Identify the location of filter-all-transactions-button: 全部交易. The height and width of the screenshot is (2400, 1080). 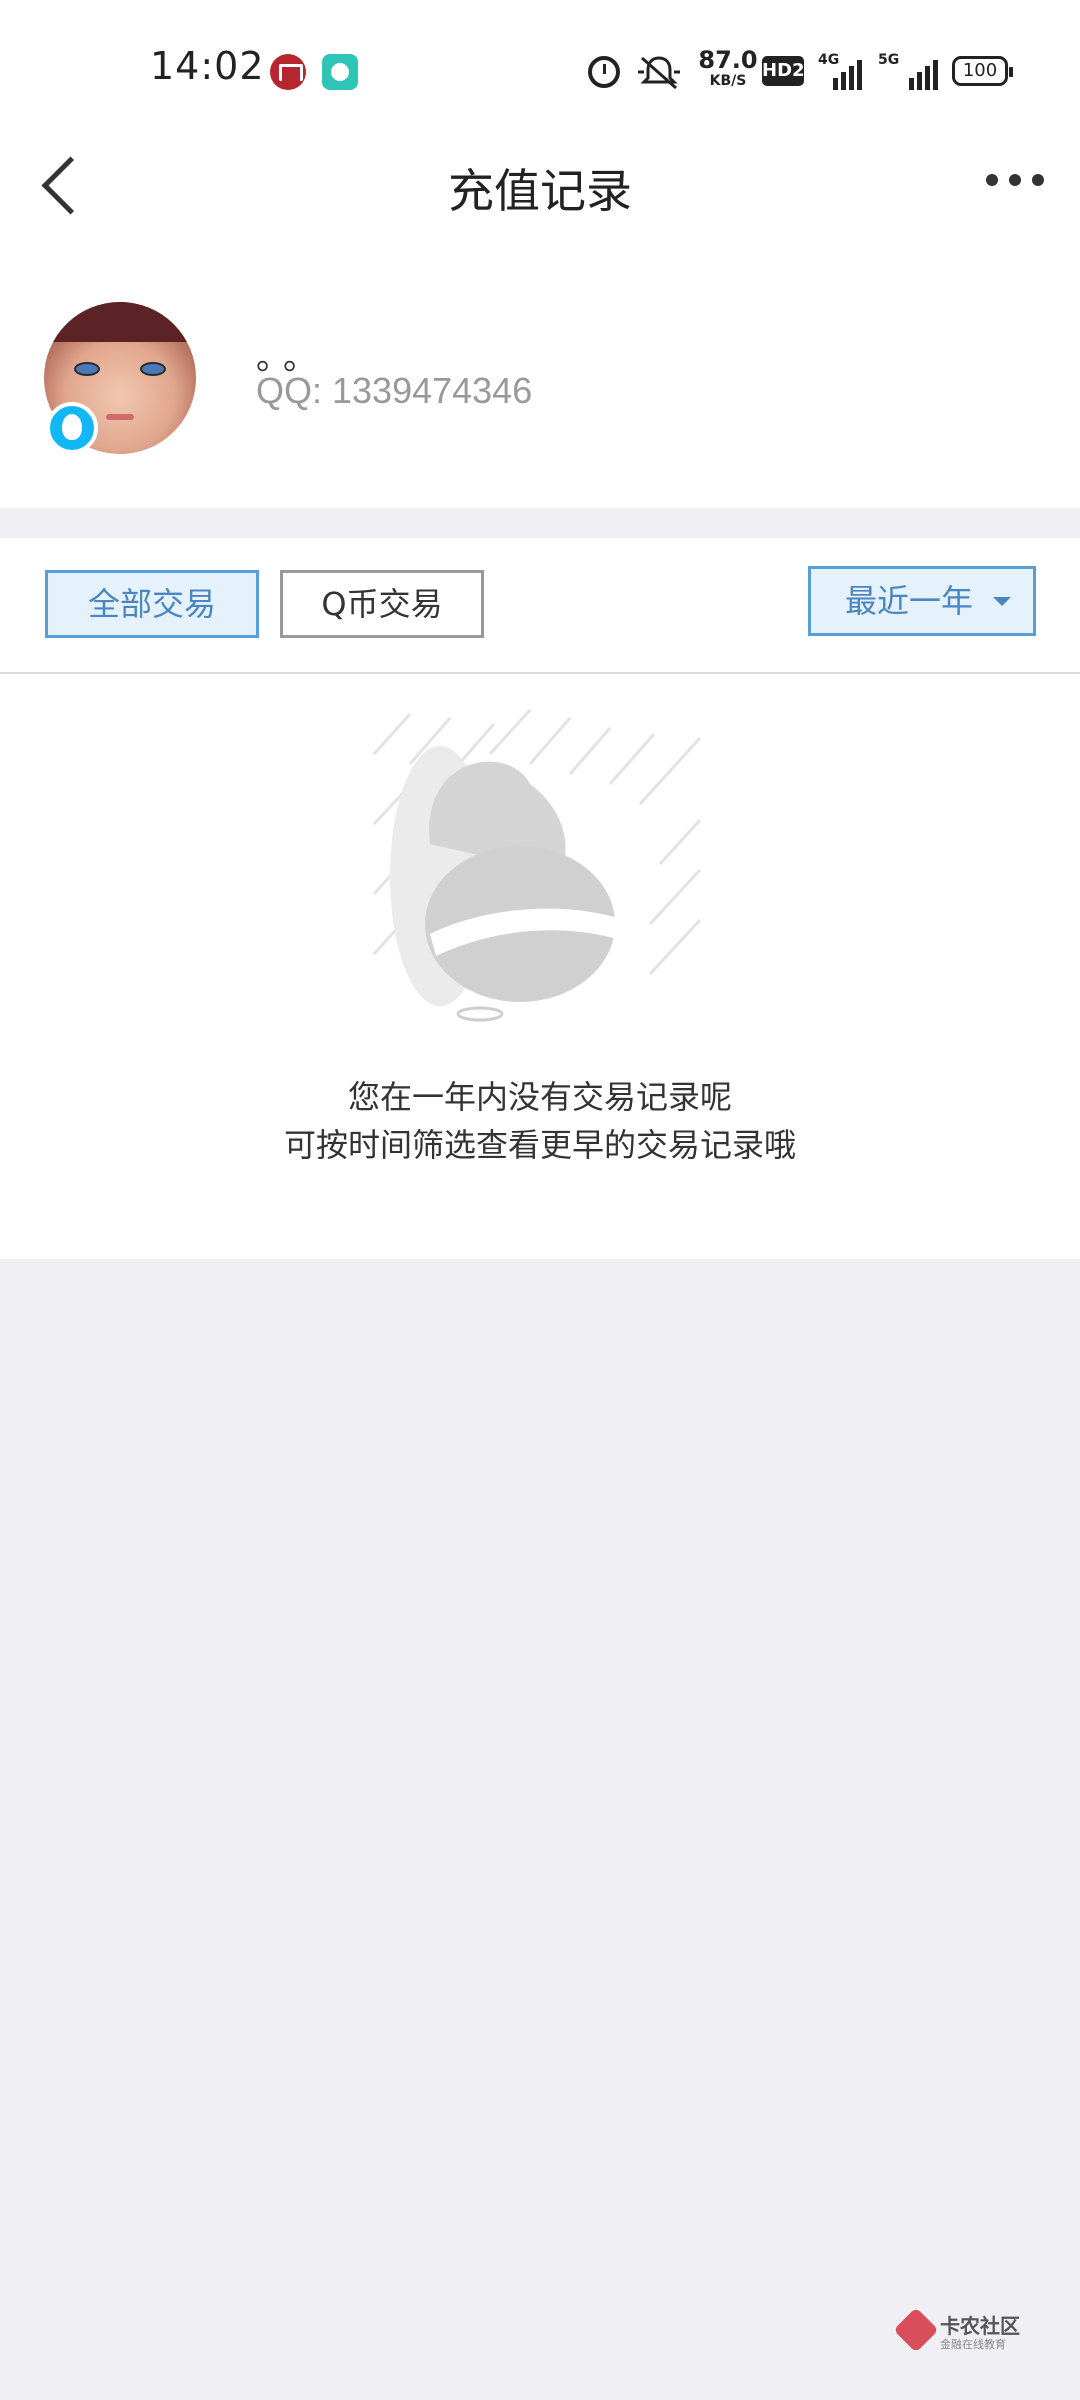
(152, 604).